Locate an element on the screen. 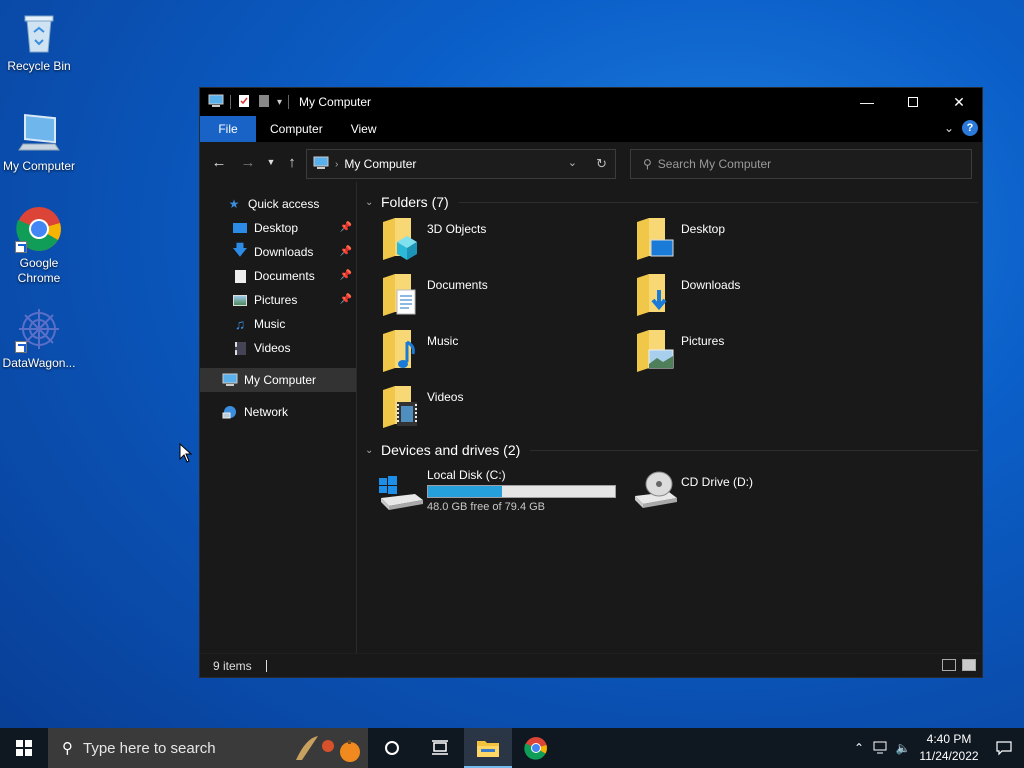 The width and height of the screenshot is (1024, 768). taskbar-chrome is located at coordinates (536, 748).